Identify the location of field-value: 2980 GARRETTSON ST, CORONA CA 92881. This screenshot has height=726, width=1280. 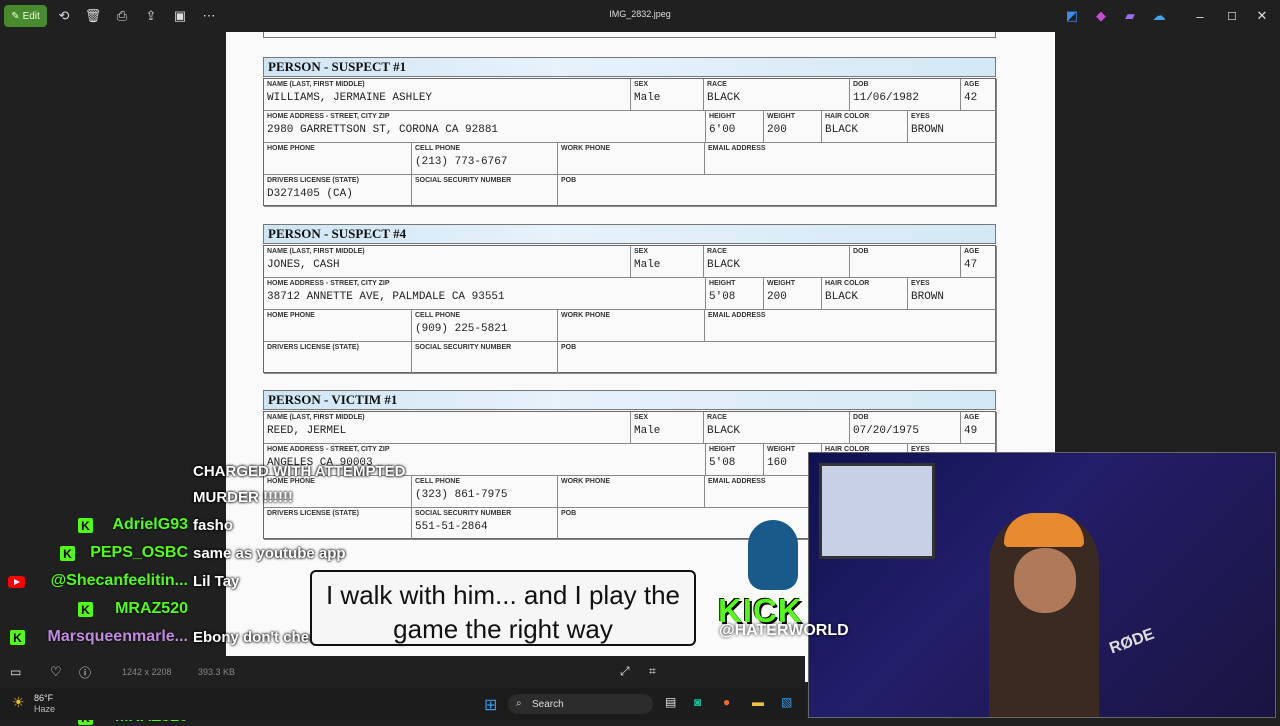
(383, 130).